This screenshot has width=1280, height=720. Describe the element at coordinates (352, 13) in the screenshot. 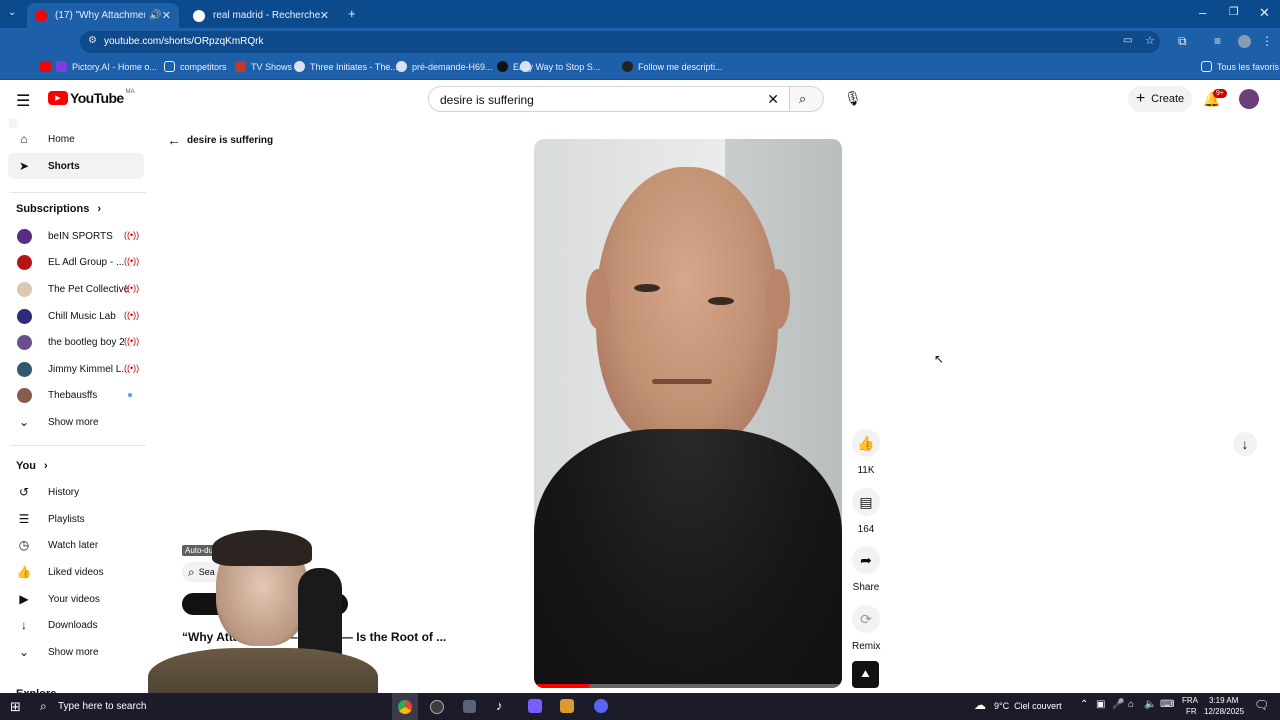

I see `new-tab-icon: +` at that location.